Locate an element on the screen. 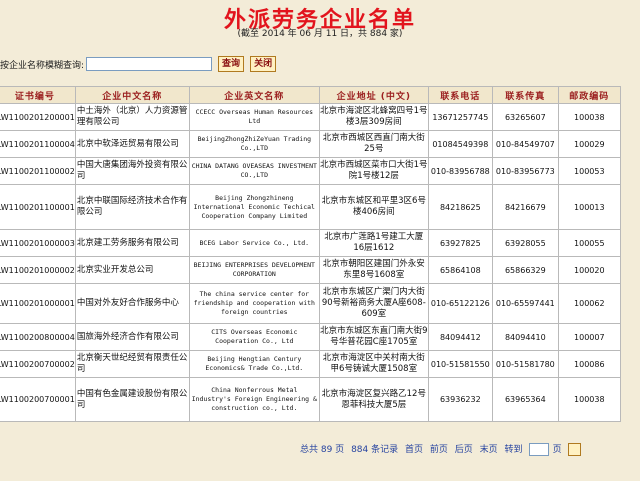  header-zip: 邮政编码 is located at coordinates (589, 95).